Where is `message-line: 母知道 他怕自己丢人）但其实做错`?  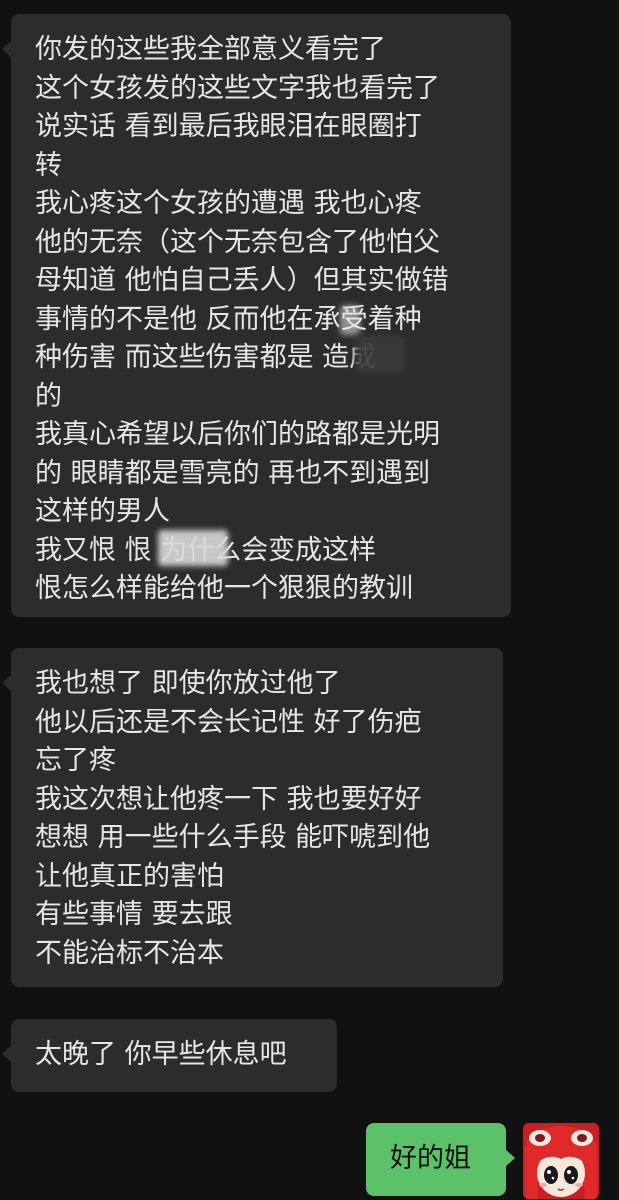 message-line: 母知道 他怕自己丢人）但其实做错 is located at coordinates (242, 280).